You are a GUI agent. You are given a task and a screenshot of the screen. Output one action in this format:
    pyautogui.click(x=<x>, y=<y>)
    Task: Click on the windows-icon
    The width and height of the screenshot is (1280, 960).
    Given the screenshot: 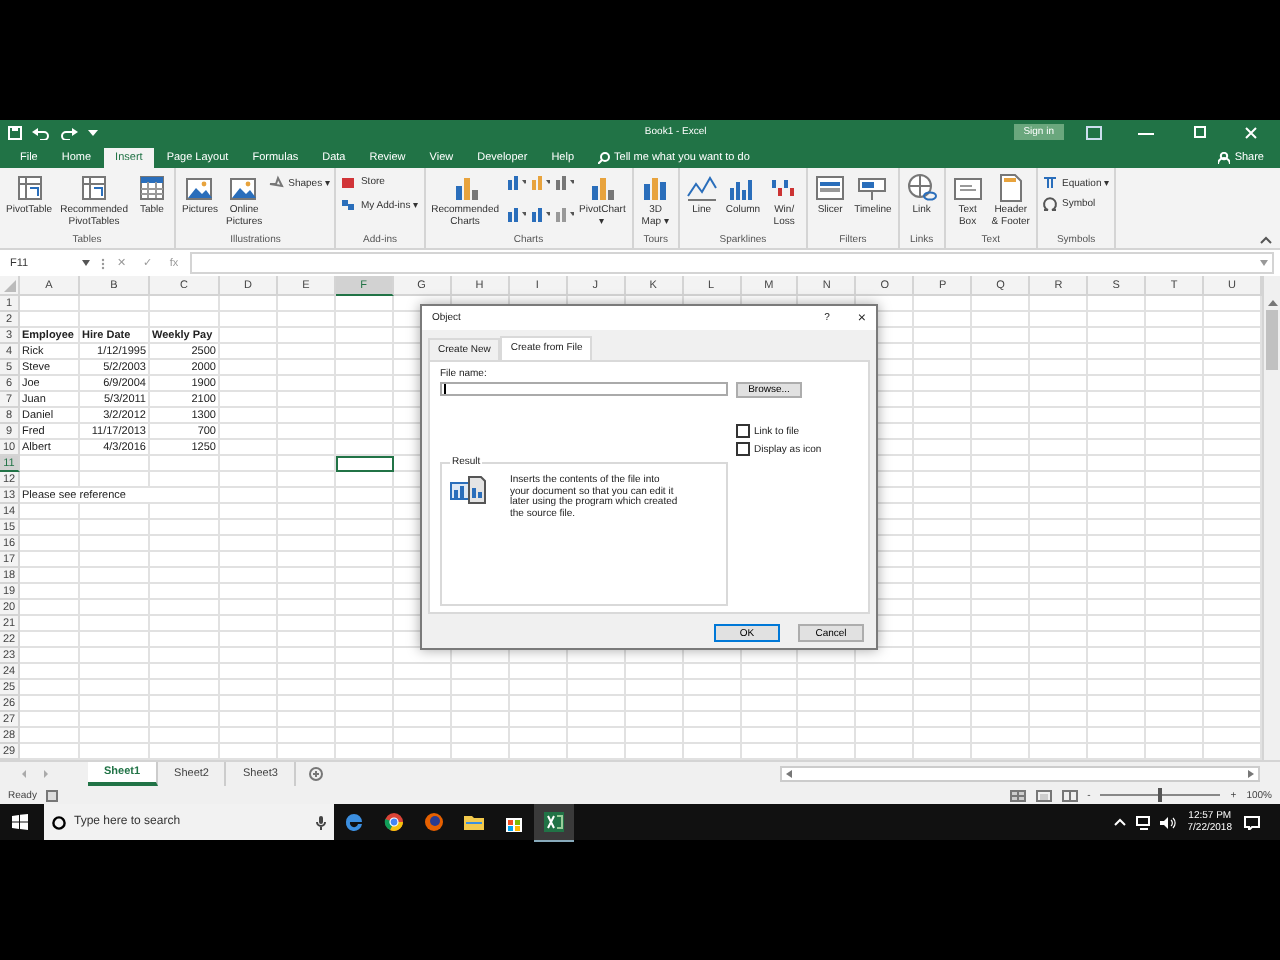 What is the action you would take?
    pyautogui.click(x=20, y=822)
    